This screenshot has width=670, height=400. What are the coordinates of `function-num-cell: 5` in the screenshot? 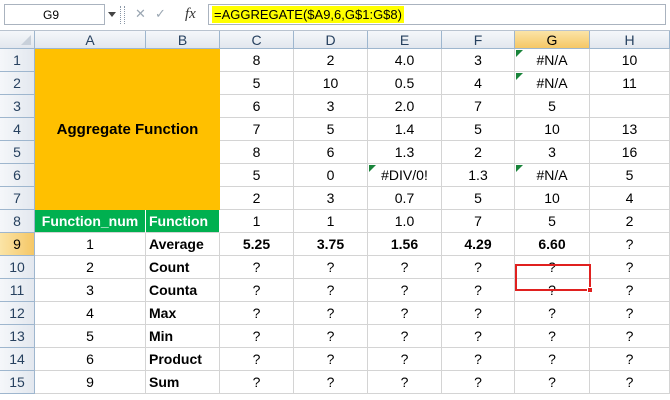 It's located at (90, 336).